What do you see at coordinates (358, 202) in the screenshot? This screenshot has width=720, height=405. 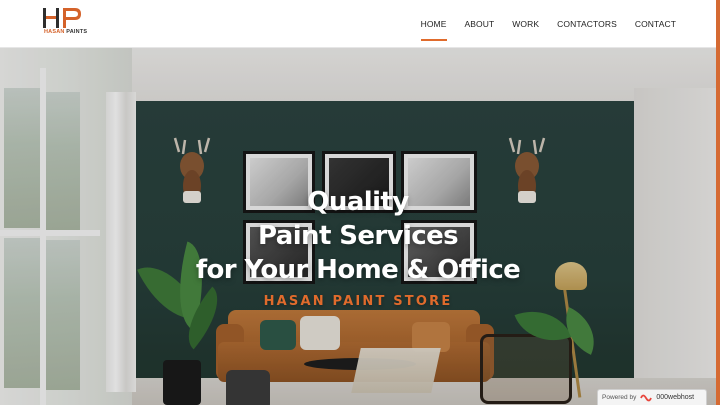 I see `hero-headline-line-1: Quality` at bounding box center [358, 202].